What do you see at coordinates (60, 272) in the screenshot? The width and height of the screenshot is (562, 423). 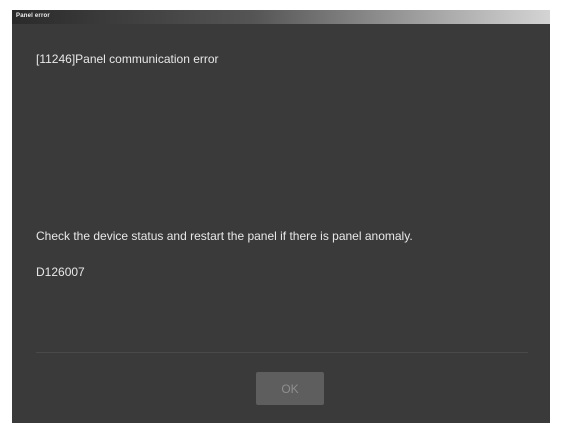 I see `detail-code: D126007` at bounding box center [60, 272].